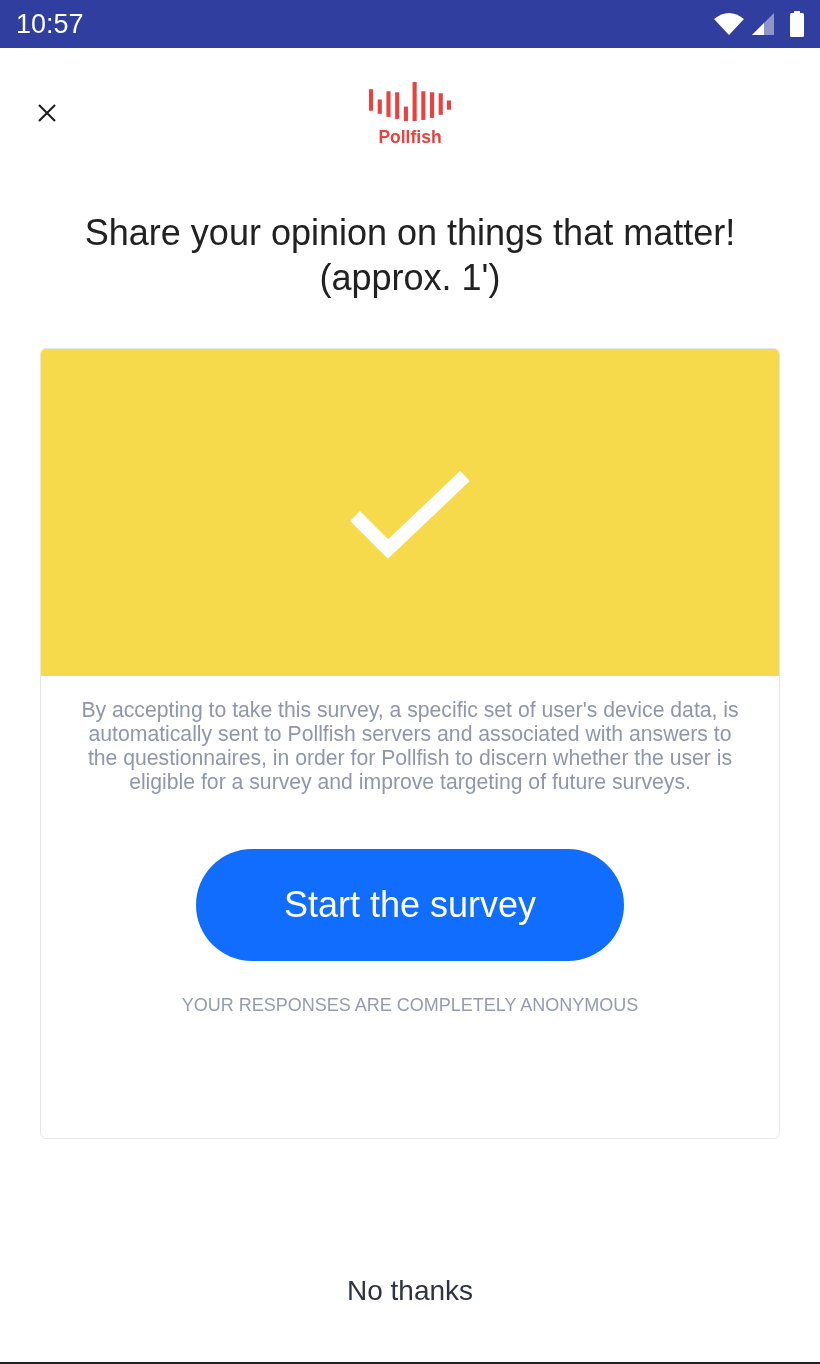  What do you see at coordinates (410, 255) in the screenshot?
I see `page-title: Share your opinion on things that matter! (approx. 1')` at bounding box center [410, 255].